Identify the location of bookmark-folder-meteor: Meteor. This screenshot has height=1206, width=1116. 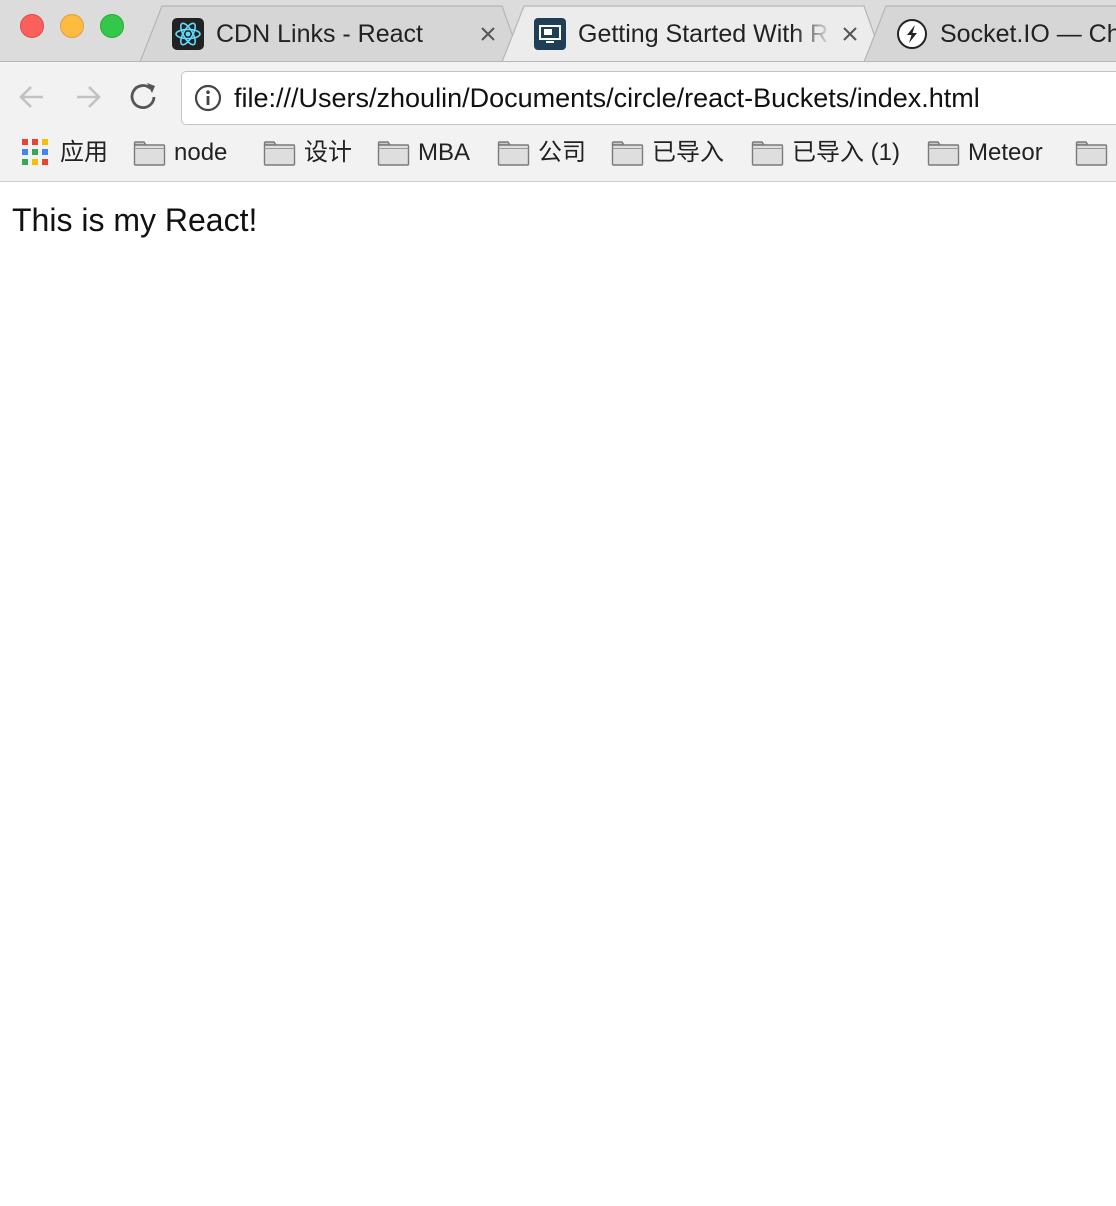
(994, 156).